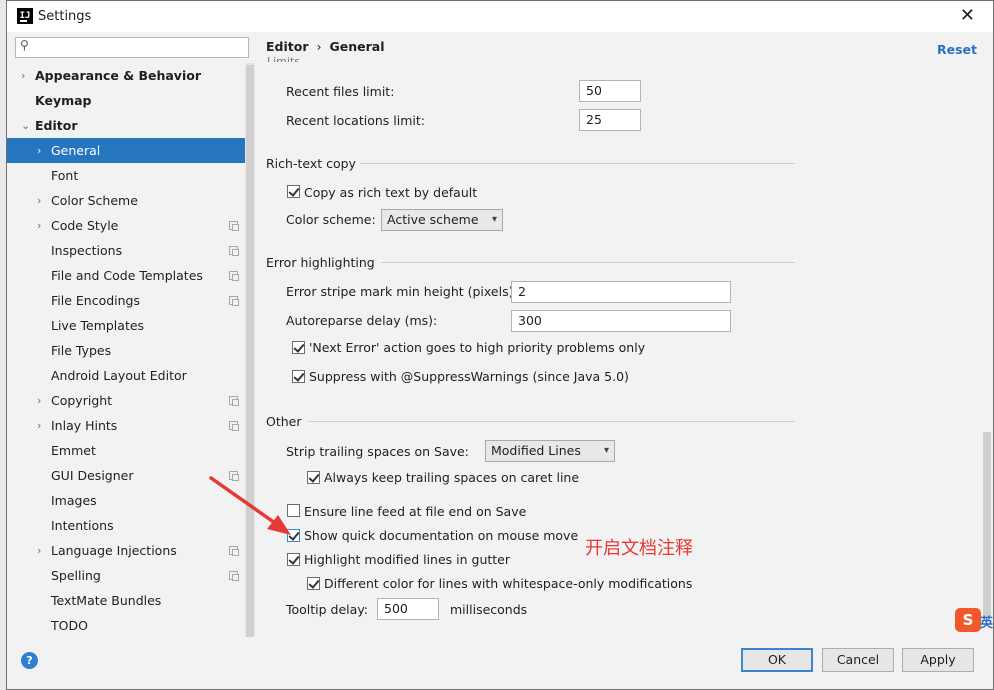 Image resolution: width=994 pixels, height=690 pixels. What do you see at coordinates (250, 353) in the screenshot?
I see `sidebar-scrollbar-thumb` at bounding box center [250, 353].